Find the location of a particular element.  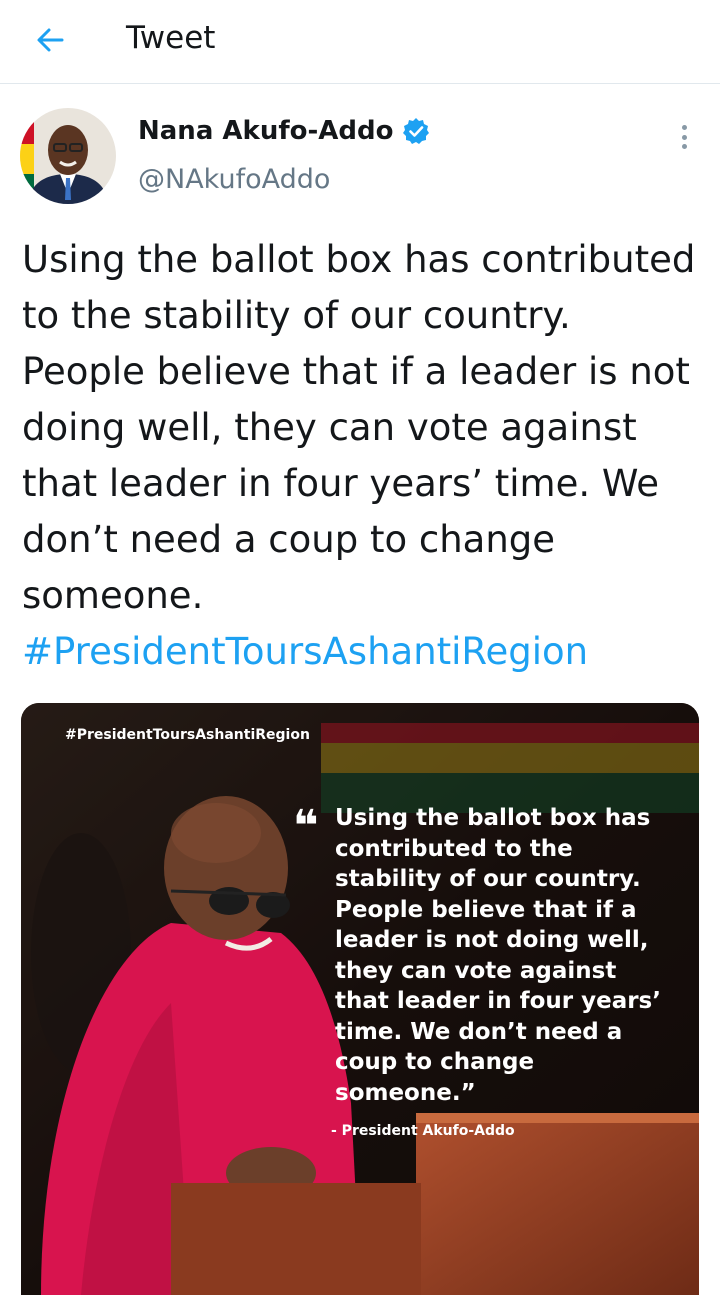

avatar is located at coordinates (68, 156).